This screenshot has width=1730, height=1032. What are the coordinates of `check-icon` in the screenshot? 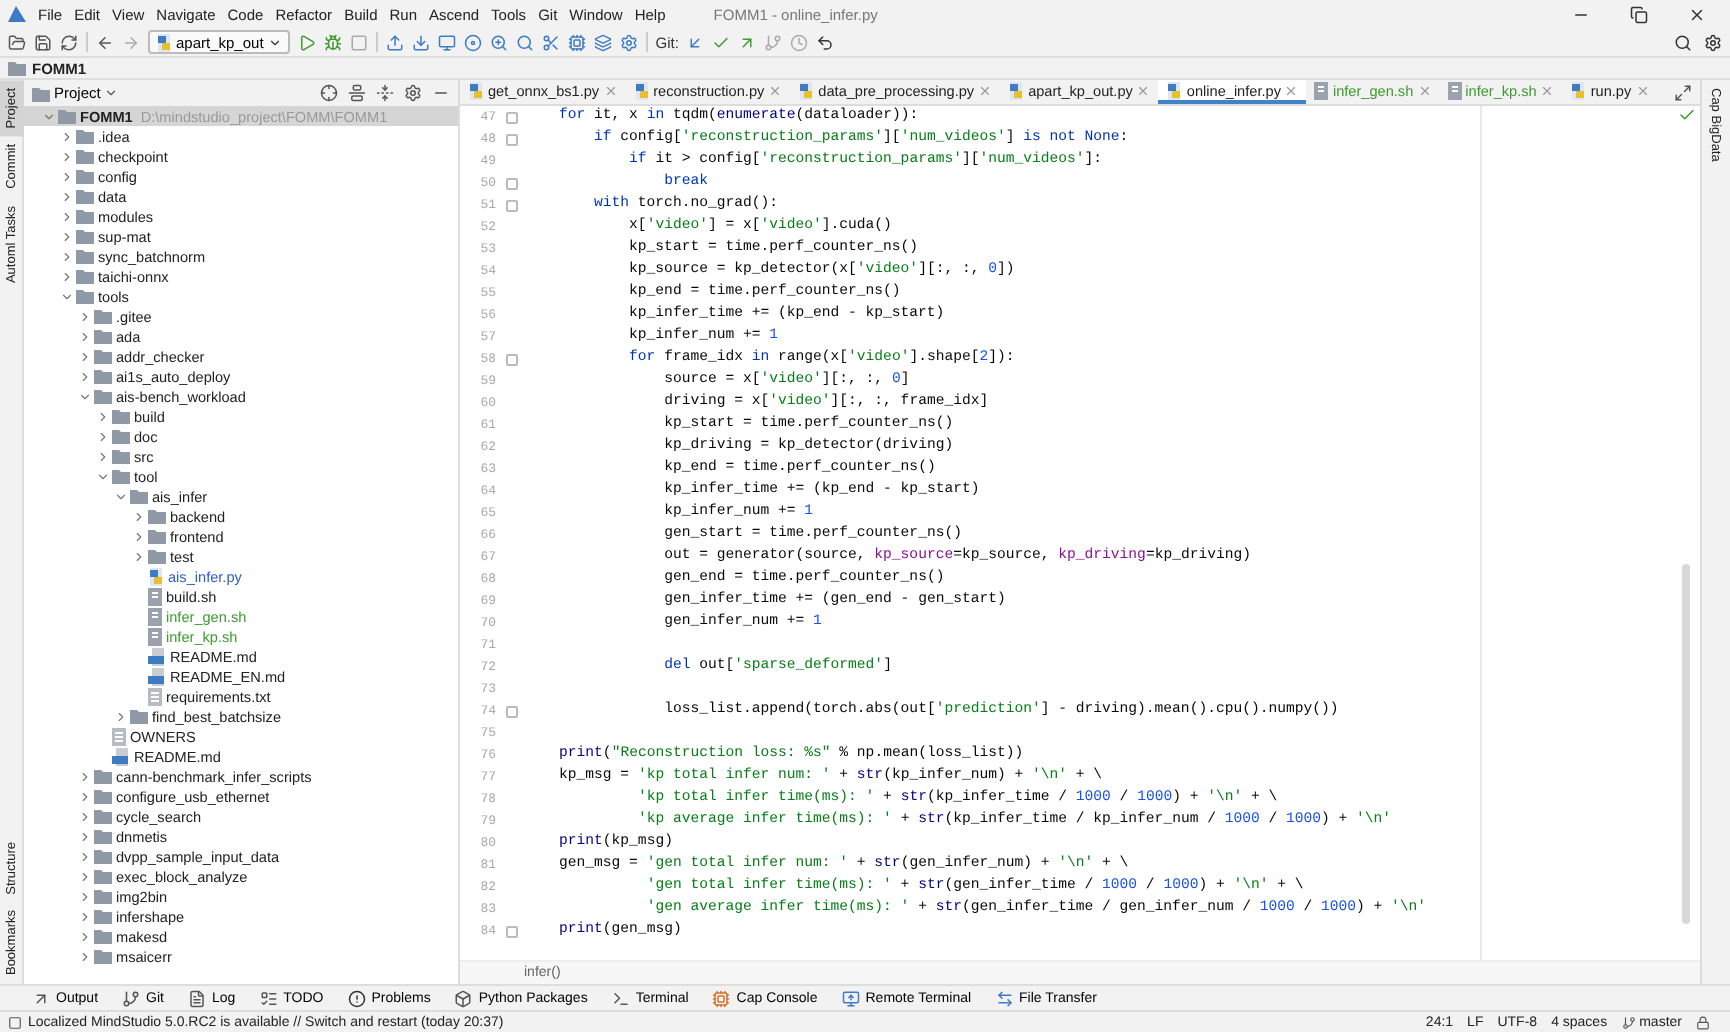 It's located at (1686, 115).